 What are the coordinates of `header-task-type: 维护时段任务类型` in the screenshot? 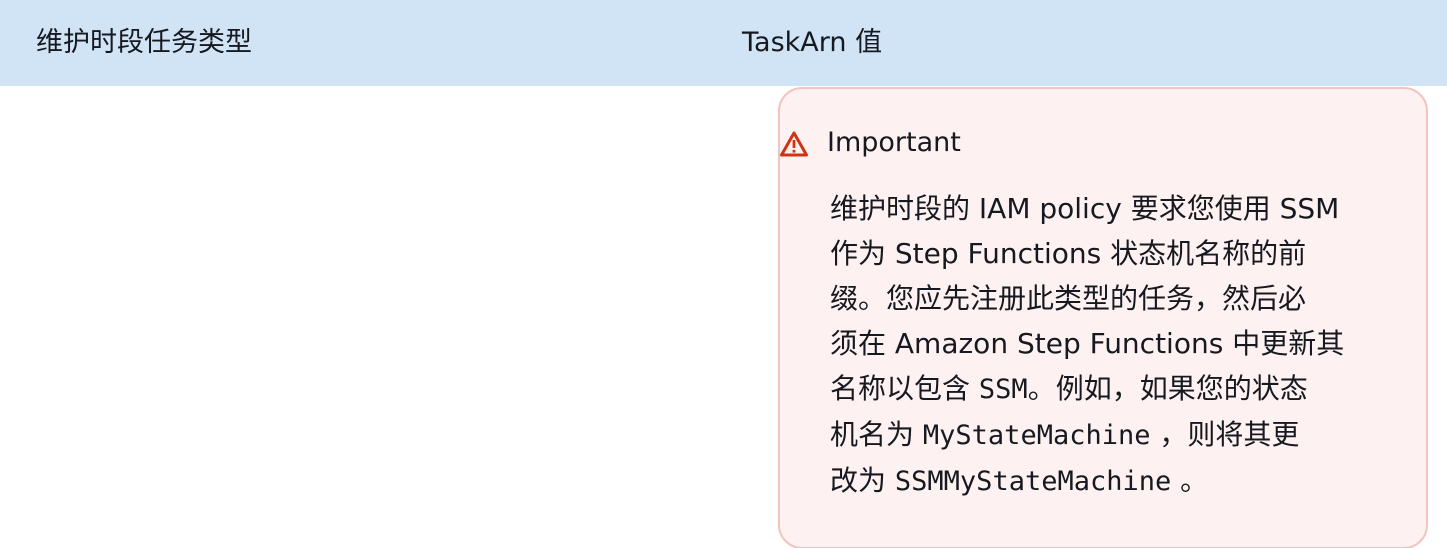 It's located at (144, 42).